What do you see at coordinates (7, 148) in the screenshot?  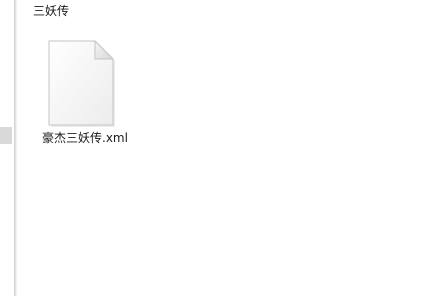 I see `navigation-pane-edge` at bounding box center [7, 148].